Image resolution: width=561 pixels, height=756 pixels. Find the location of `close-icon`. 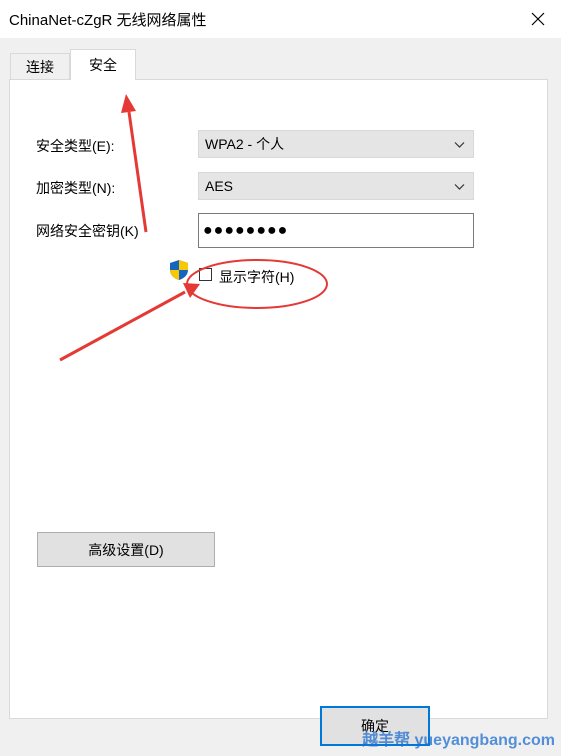

close-icon is located at coordinates (538, 19).